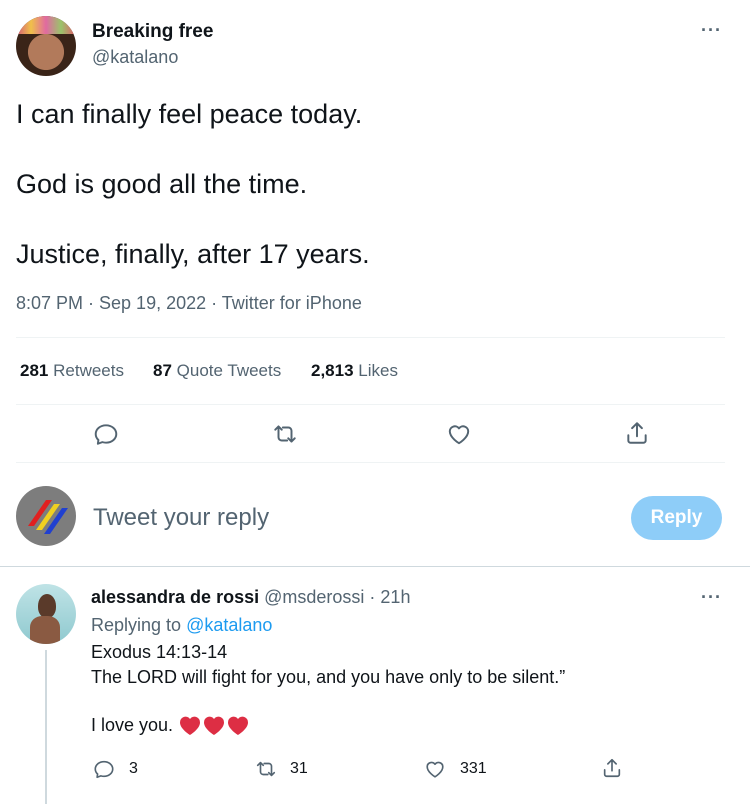  I want to click on likes-stat: 2,813 Likes, so click(354, 371).